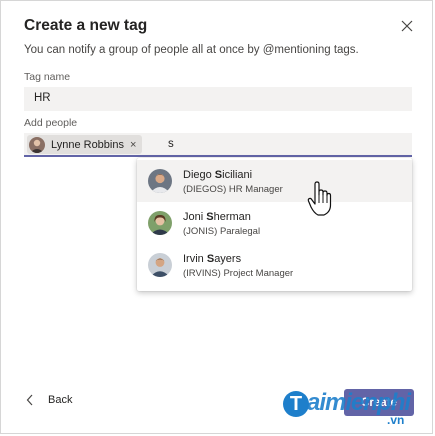 This screenshot has width=435, height=436. Describe the element at coordinates (218, 99) in the screenshot. I see `tag-name-field: HR` at that location.